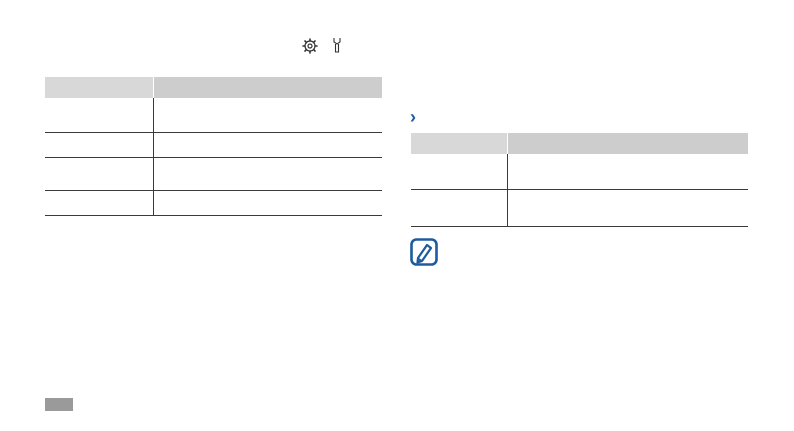 The height and width of the screenshot is (431, 794). I want to click on wrench-icon, so click(337, 45).